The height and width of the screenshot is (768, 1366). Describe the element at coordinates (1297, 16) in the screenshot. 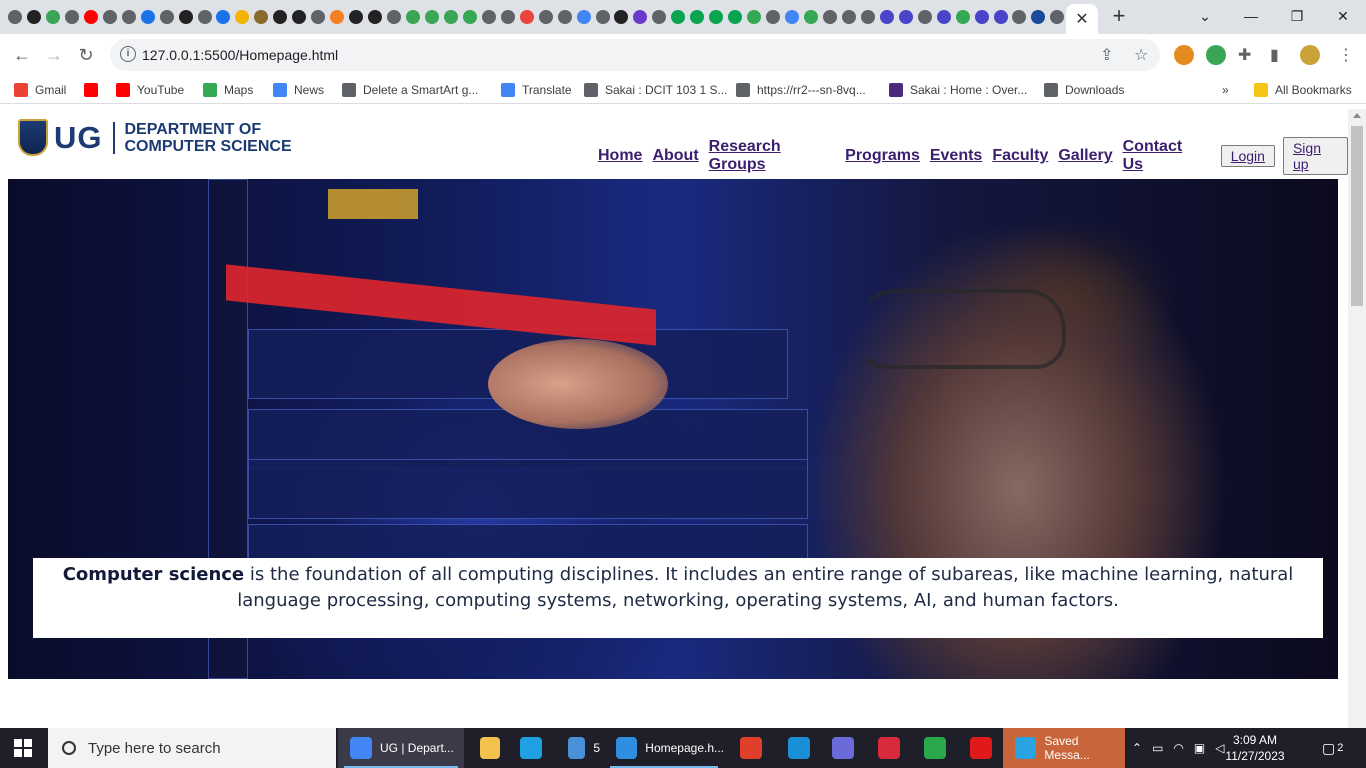

I see `restore-icon: ❐` at that location.